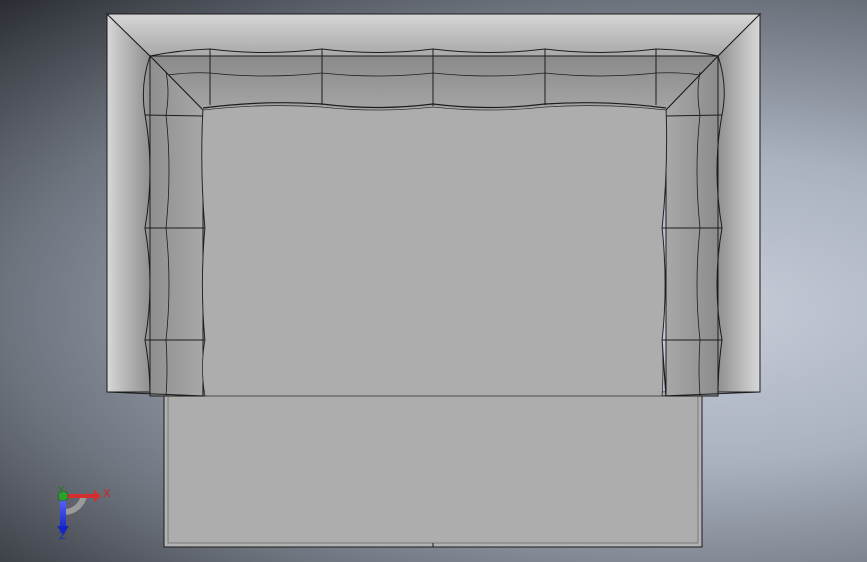  Describe the element at coordinates (107, 493) in the screenshot. I see `axis-x-label: X` at that location.